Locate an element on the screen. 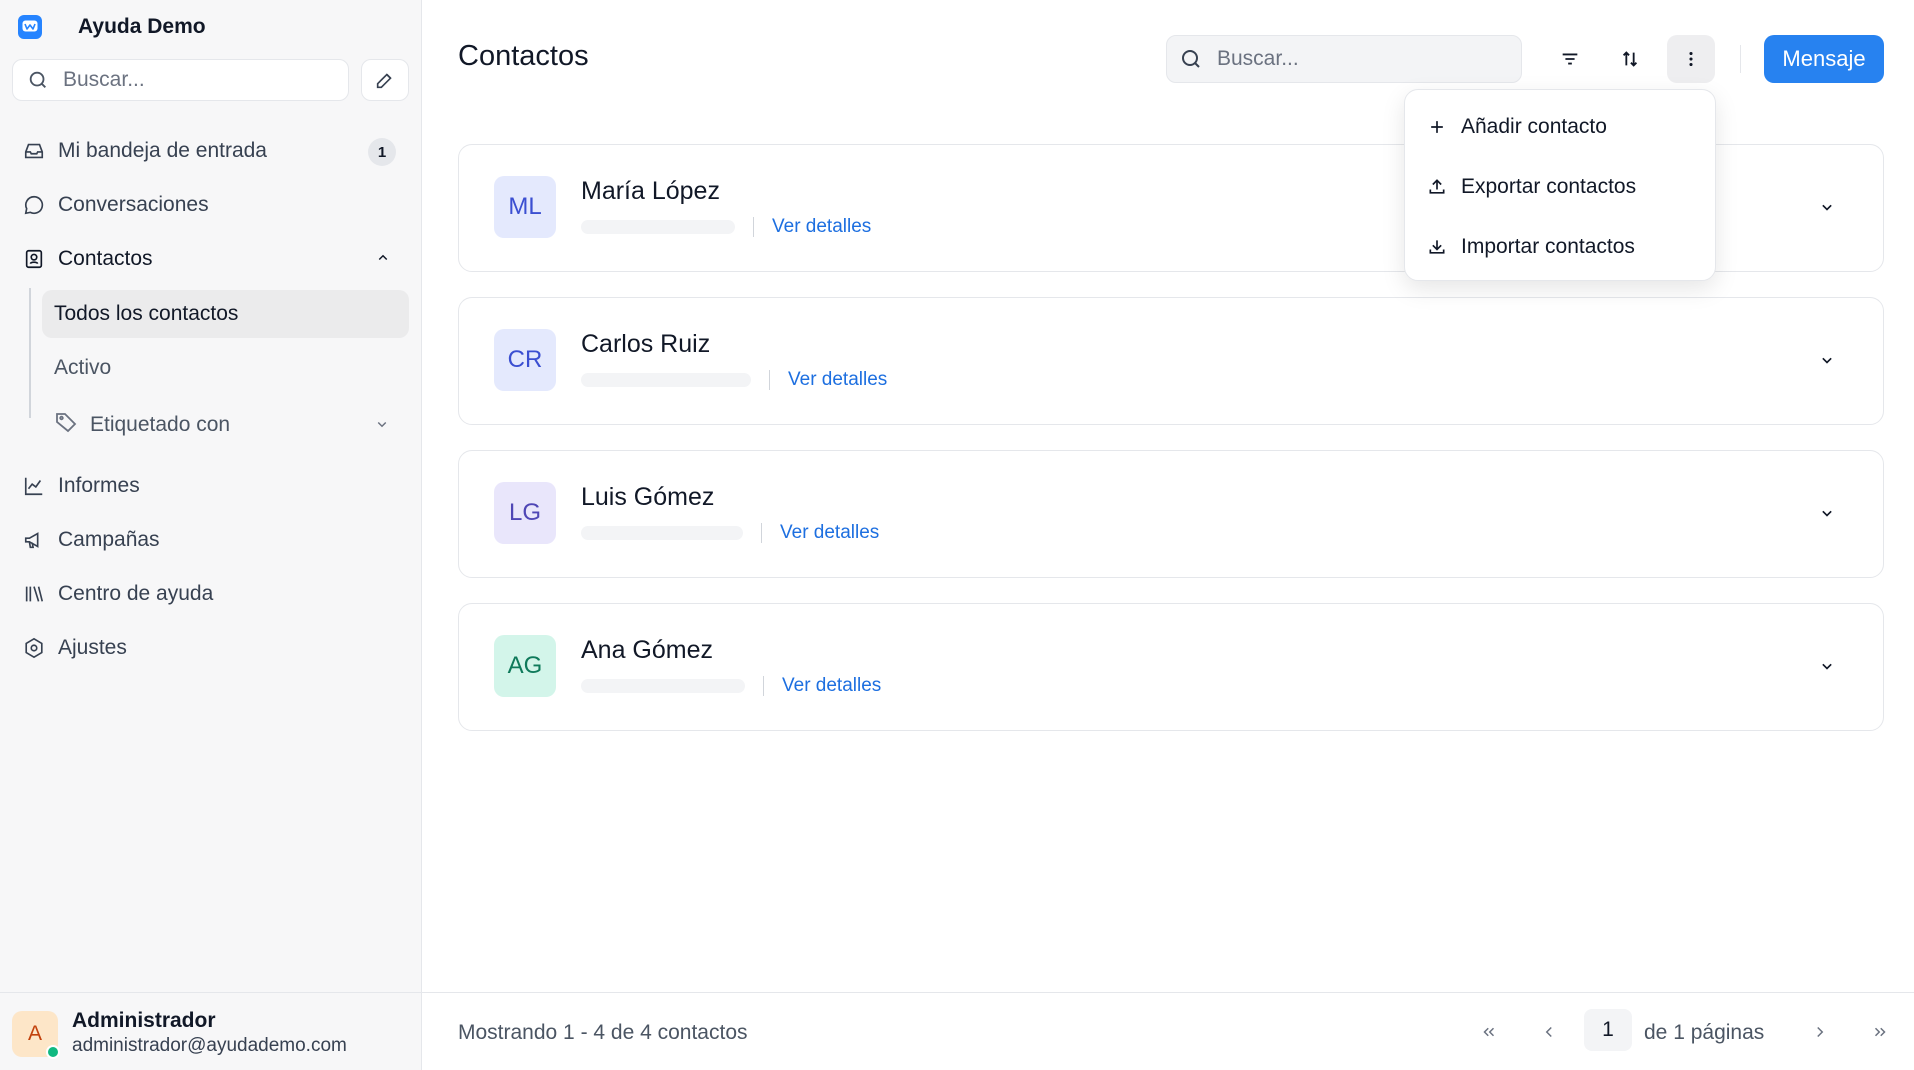 Image resolution: width=1914 pixels, height=1070 pixels. menu-item-label: Exportar contactos is located at coordinates (1549, 186).